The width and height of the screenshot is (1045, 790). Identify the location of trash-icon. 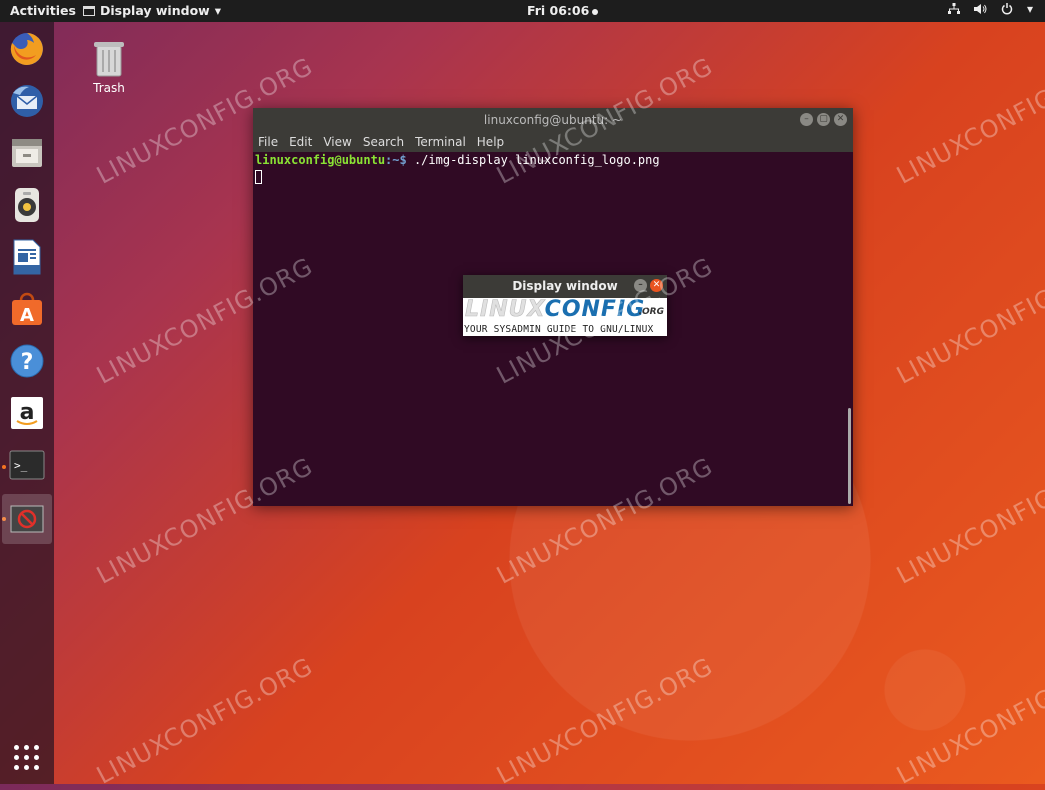
(109, 59).